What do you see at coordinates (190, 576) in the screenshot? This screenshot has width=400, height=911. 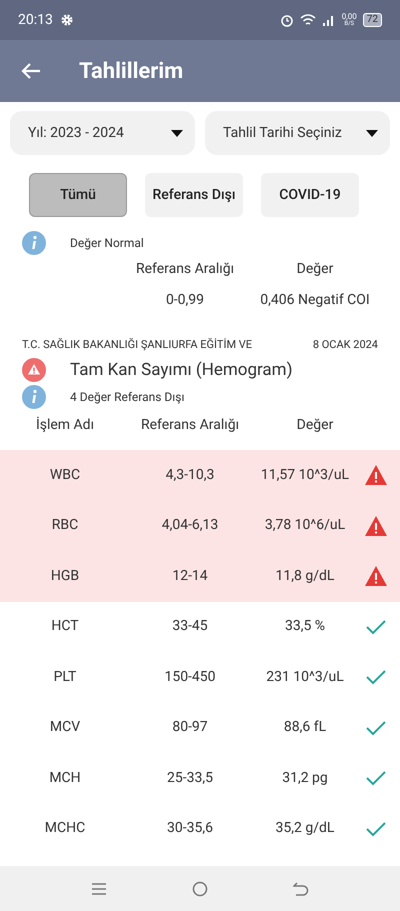 I see `reference-range: 12-14` at bounding box center [190, 576].